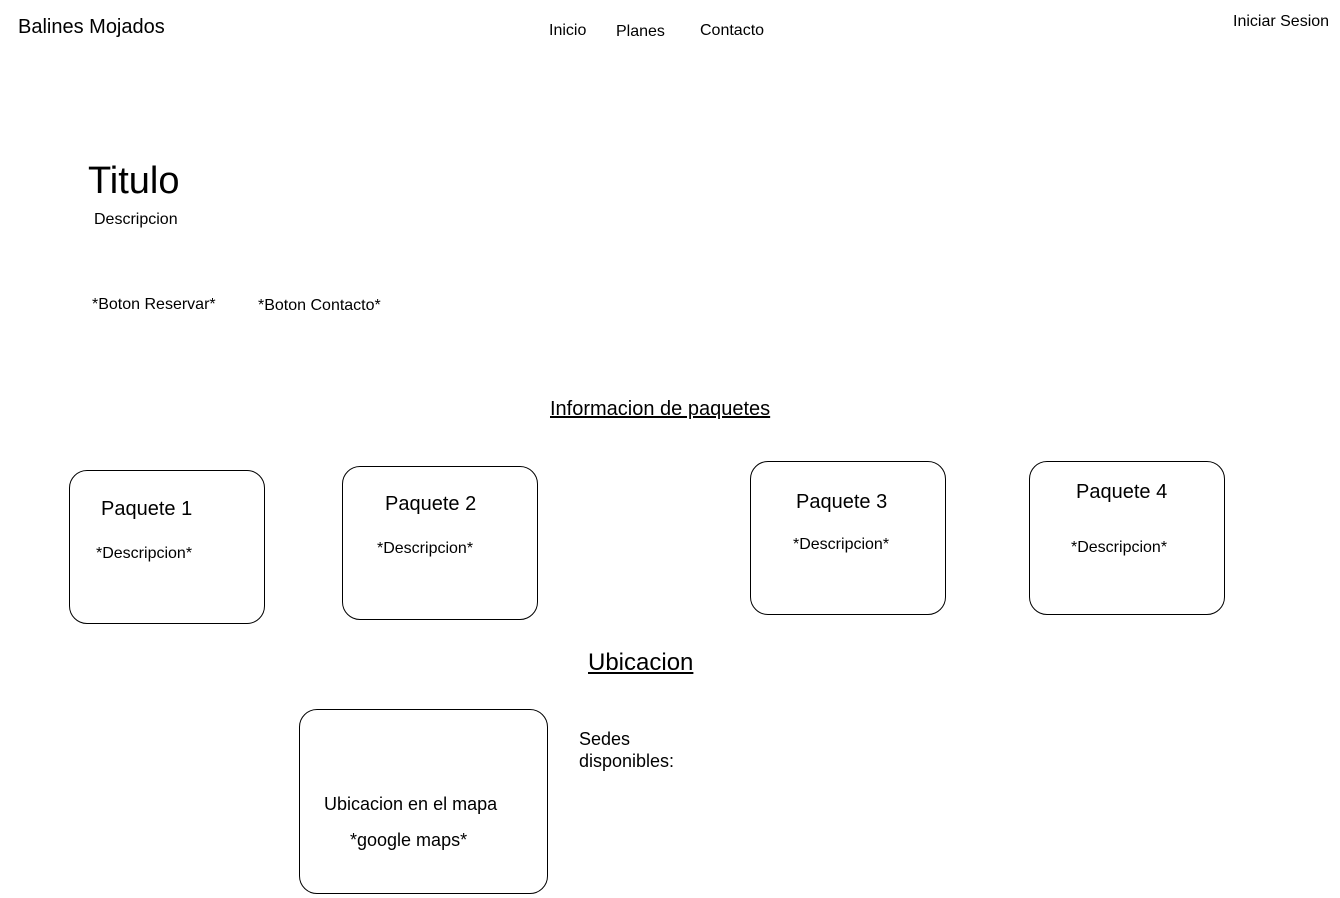  Describe the element at coordinates (641, 662) in the screenshot. I see `location-section-title: Ubicacion` at that location.